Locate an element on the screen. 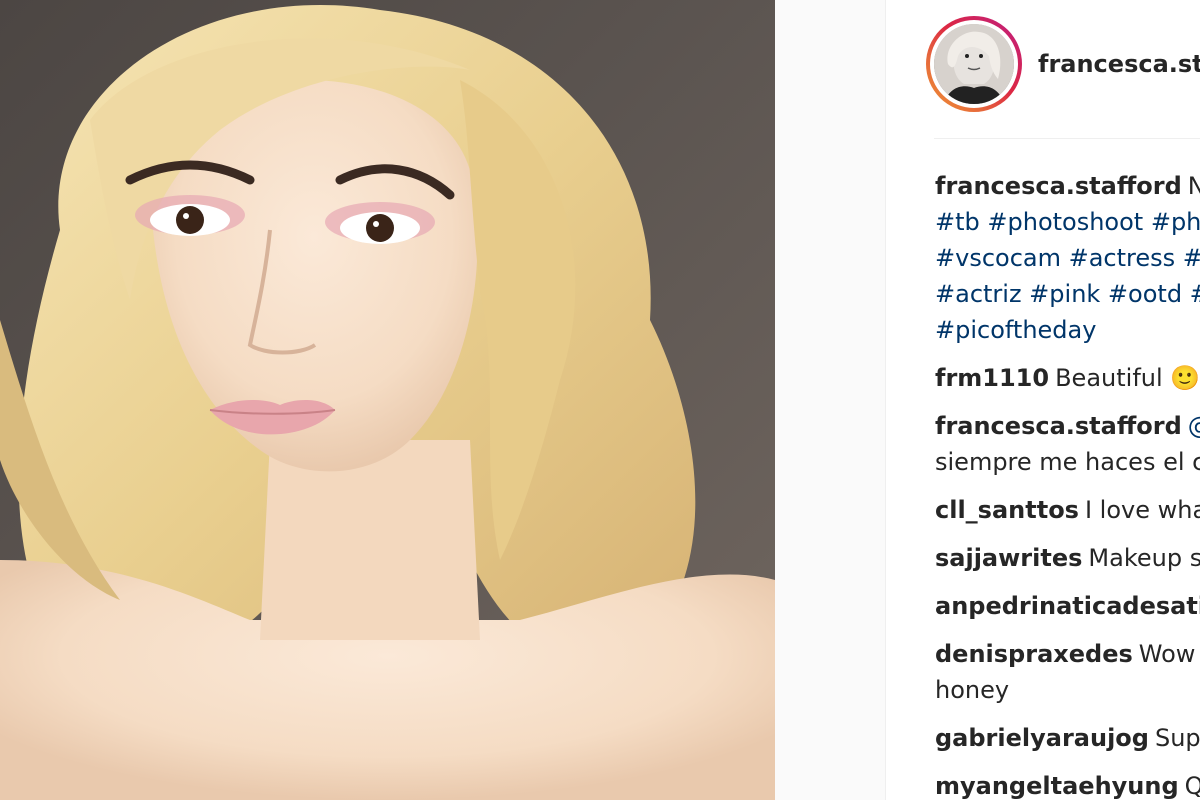 Image resolution: width=1200 pixels, height=800 pixels. comment: sajjawritesMakeup so is located at coordinates (1067, 558).